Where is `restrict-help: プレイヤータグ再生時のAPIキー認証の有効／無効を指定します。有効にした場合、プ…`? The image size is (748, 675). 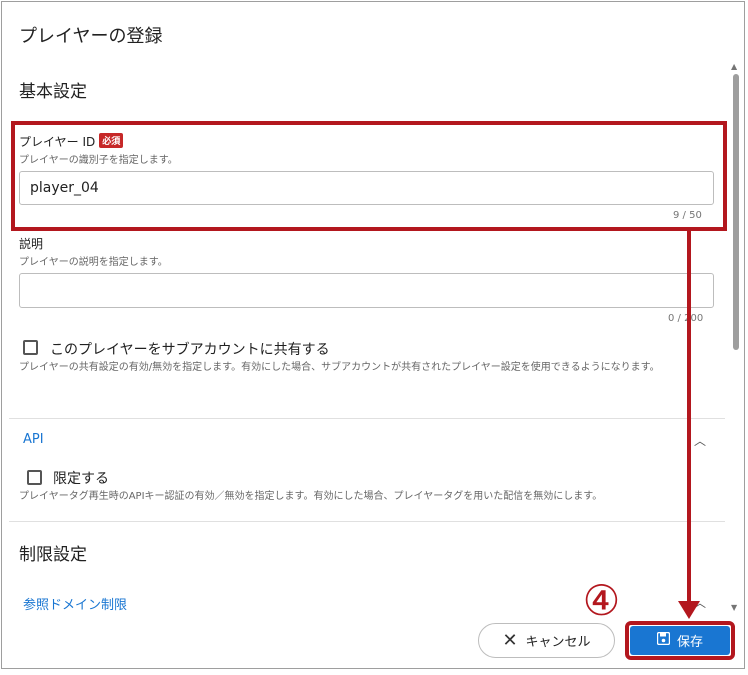 restrict-help: プレイヤータグ再生時のAPIキー認証の有効／無効を指定します。有効にした場合、プ… is located at coordinates (311, 496).